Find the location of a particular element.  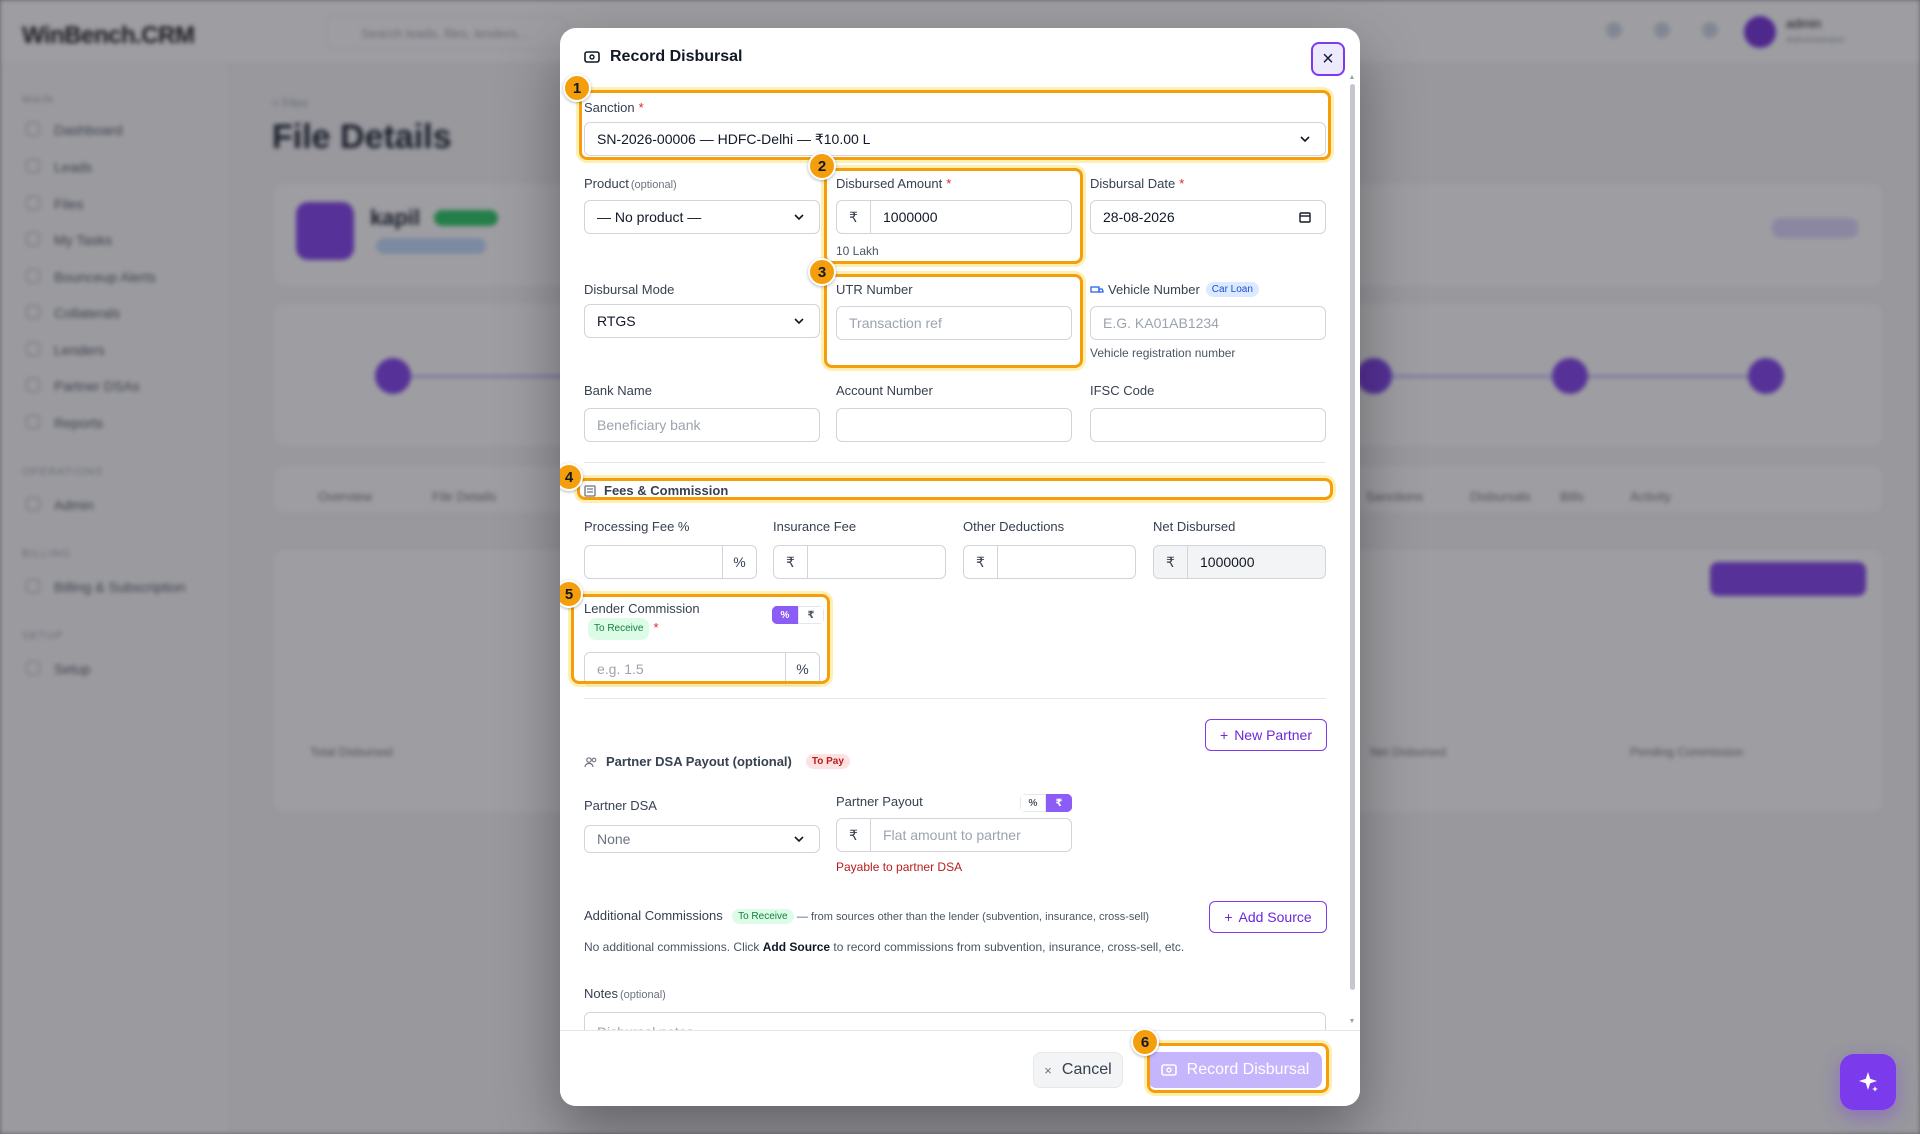

disbursal-date-label: Disbursal Date * is located at coordinates (1137, 183).